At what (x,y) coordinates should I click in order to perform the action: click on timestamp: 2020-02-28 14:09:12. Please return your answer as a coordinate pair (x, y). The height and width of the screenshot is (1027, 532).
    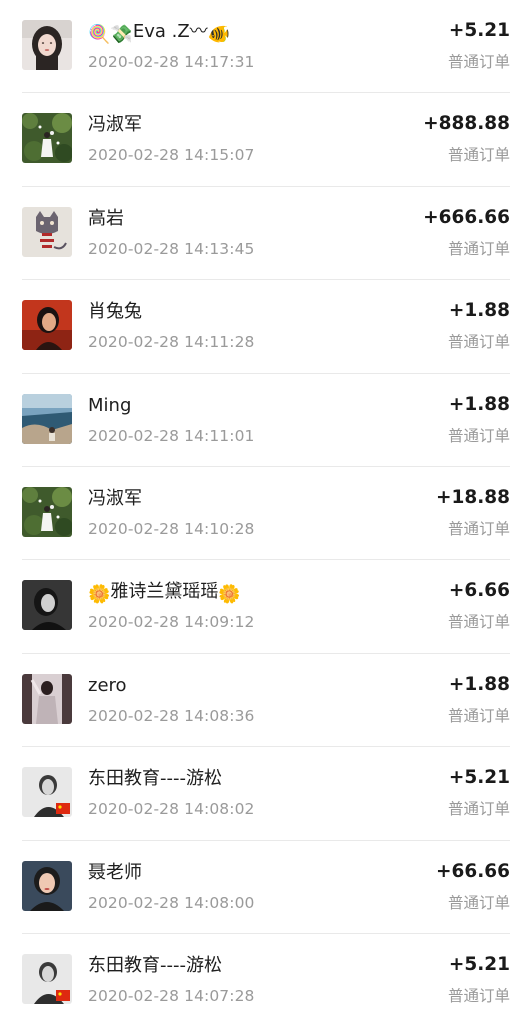
    Looking at the image, I should click on (171, 622).